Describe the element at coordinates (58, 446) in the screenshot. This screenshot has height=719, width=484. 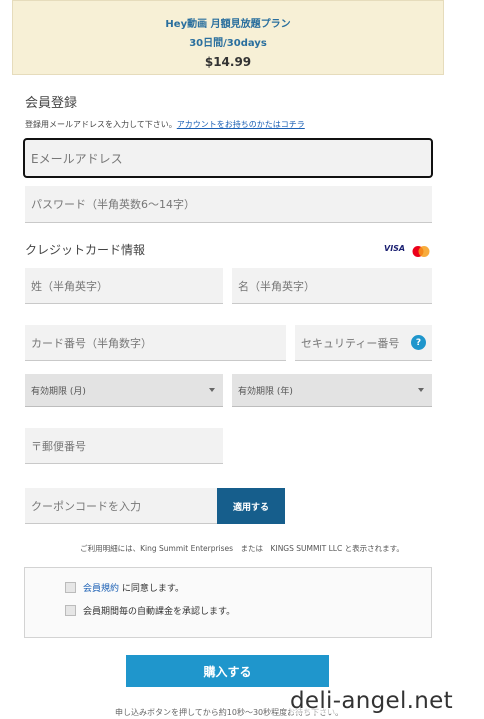
I see `postal-placeholder: 〒郵便番号` at that location.